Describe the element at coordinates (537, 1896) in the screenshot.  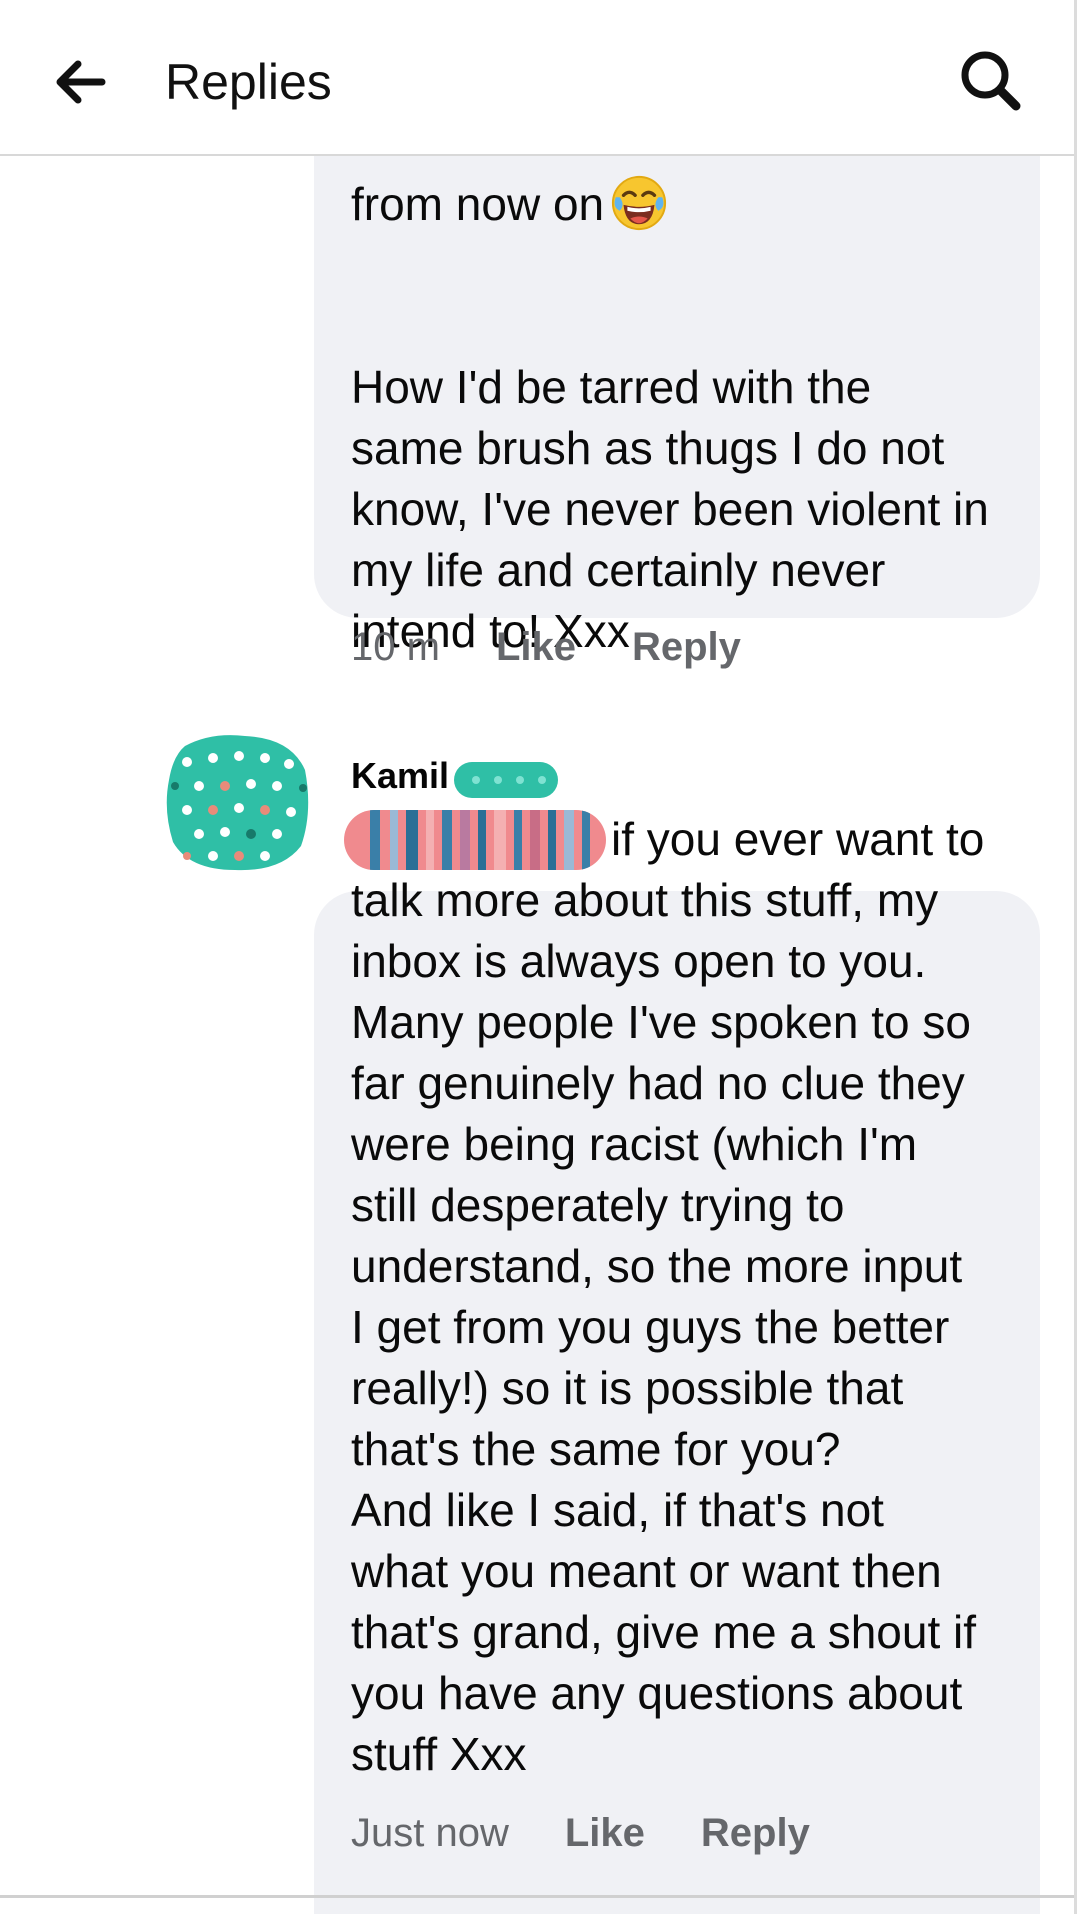
I see `divider` at that location.